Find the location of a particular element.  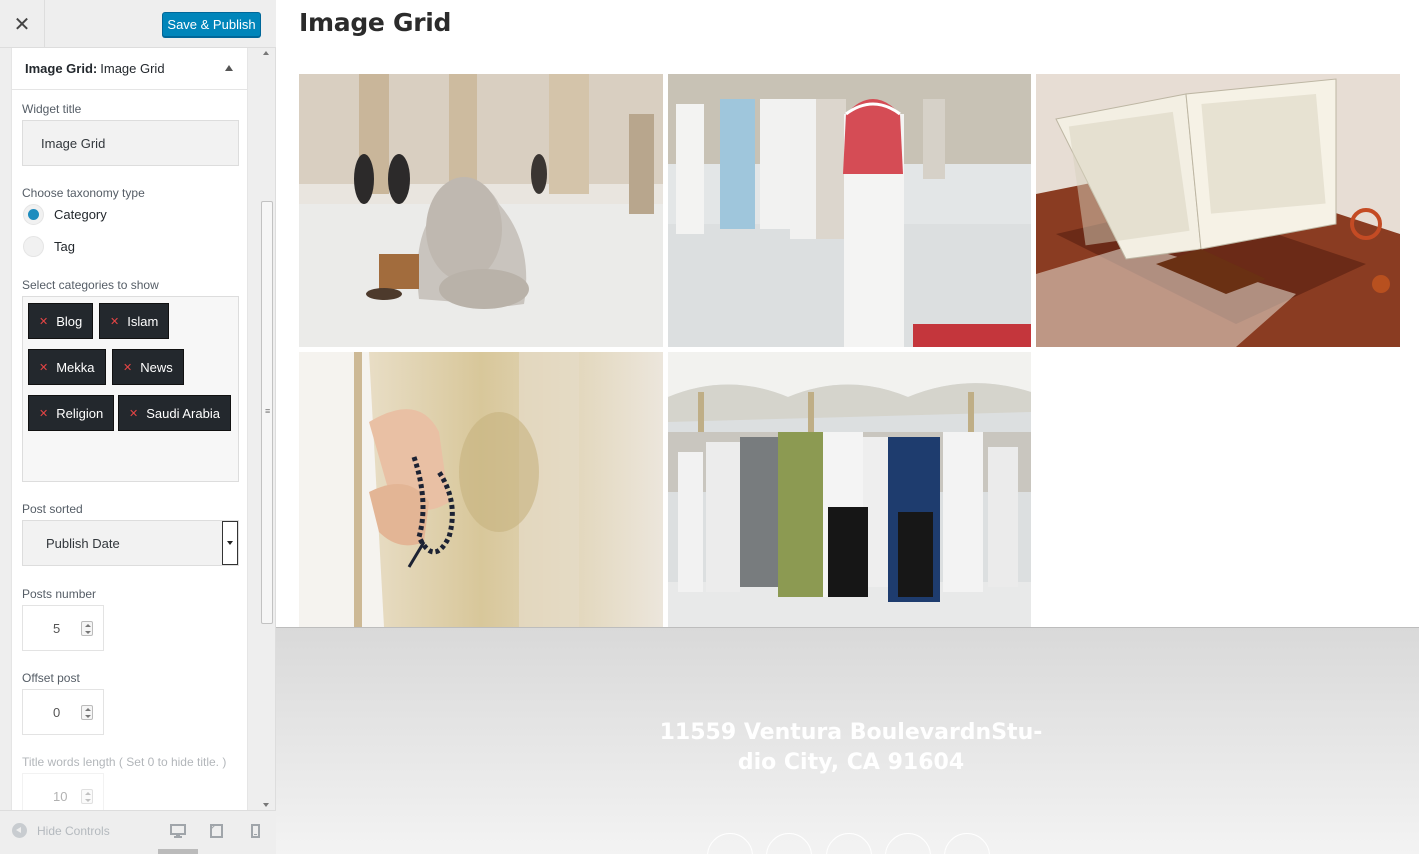

address-line-1: 11559 Ventura BoulevardnStu- is located at coordinates (851, 732).